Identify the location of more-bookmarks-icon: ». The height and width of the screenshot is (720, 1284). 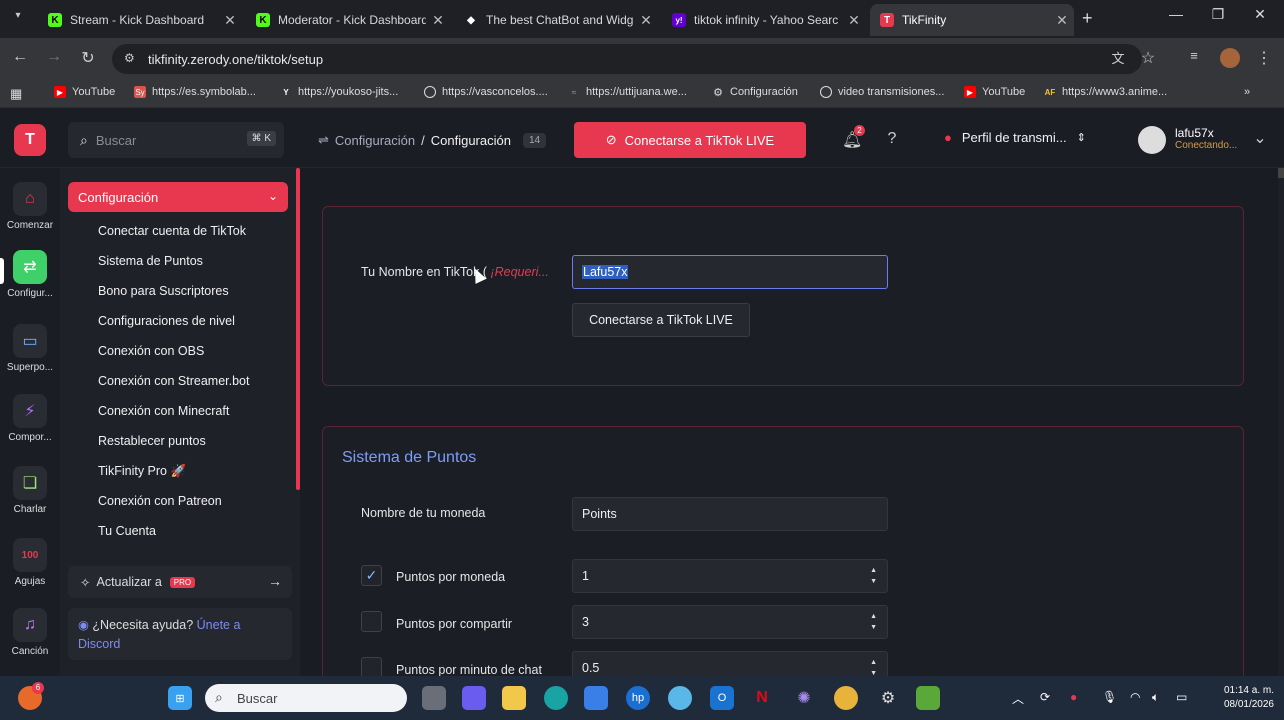
(1247, 92).